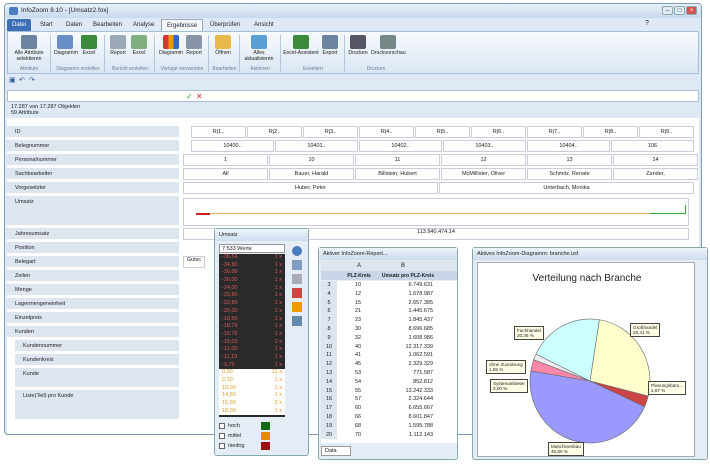 The image size is (710, 466). I want to click on row-header: Umsatz, so click(93, 211).